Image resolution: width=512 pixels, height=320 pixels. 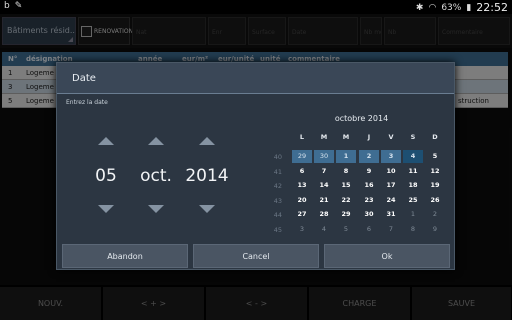 What do you see at coordinates (419, 7) in the screenshot?
I see `bluetooth-icon: ✱` at bounding box center [419, 7].